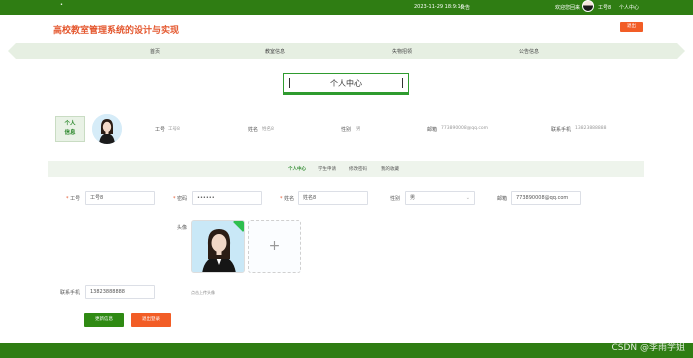 This screenshot has width=693, height=358. I want to click on profile-phone: 13823888888, so click(591, 128).